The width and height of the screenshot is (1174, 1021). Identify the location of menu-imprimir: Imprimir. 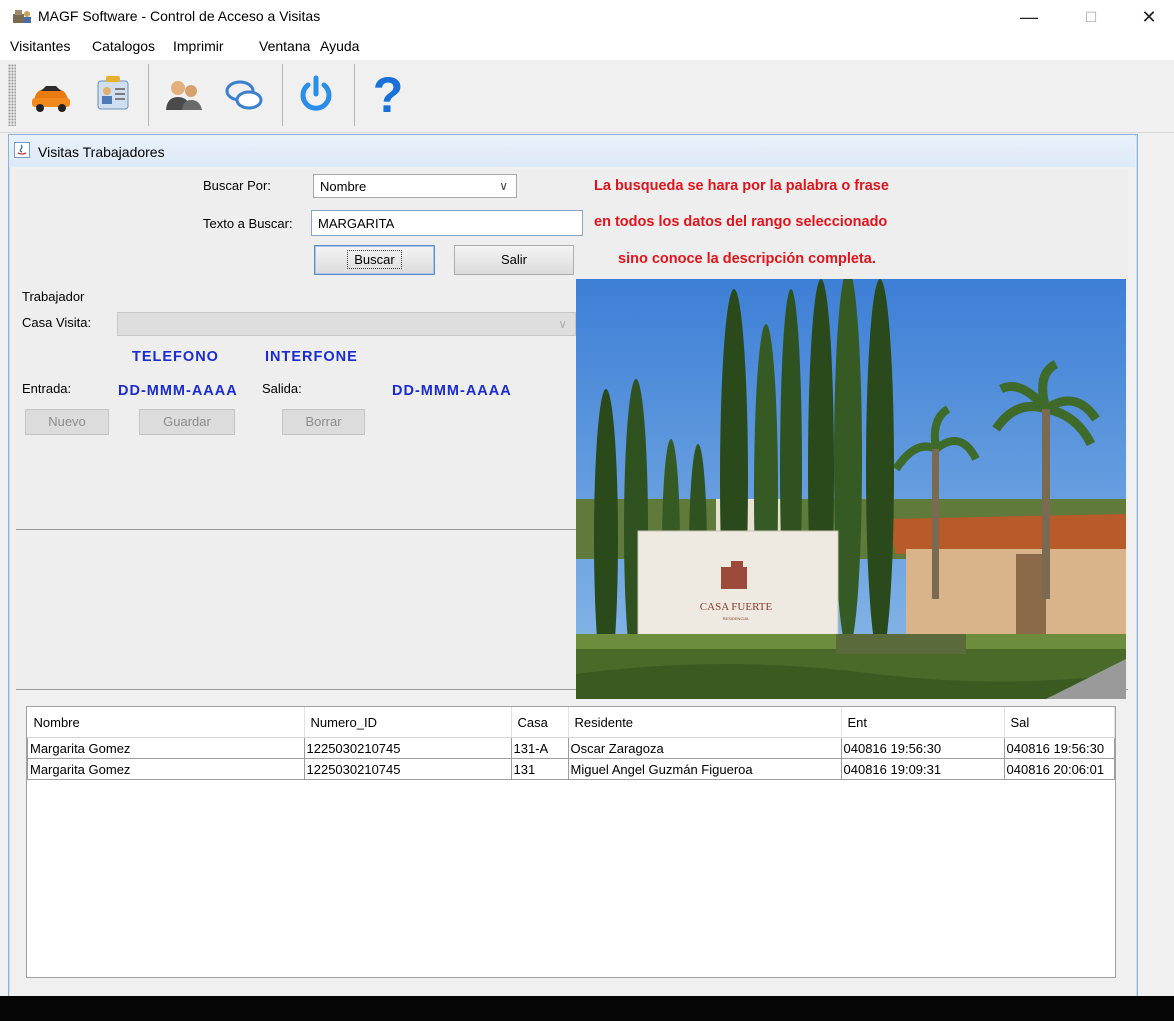
(198, 46).